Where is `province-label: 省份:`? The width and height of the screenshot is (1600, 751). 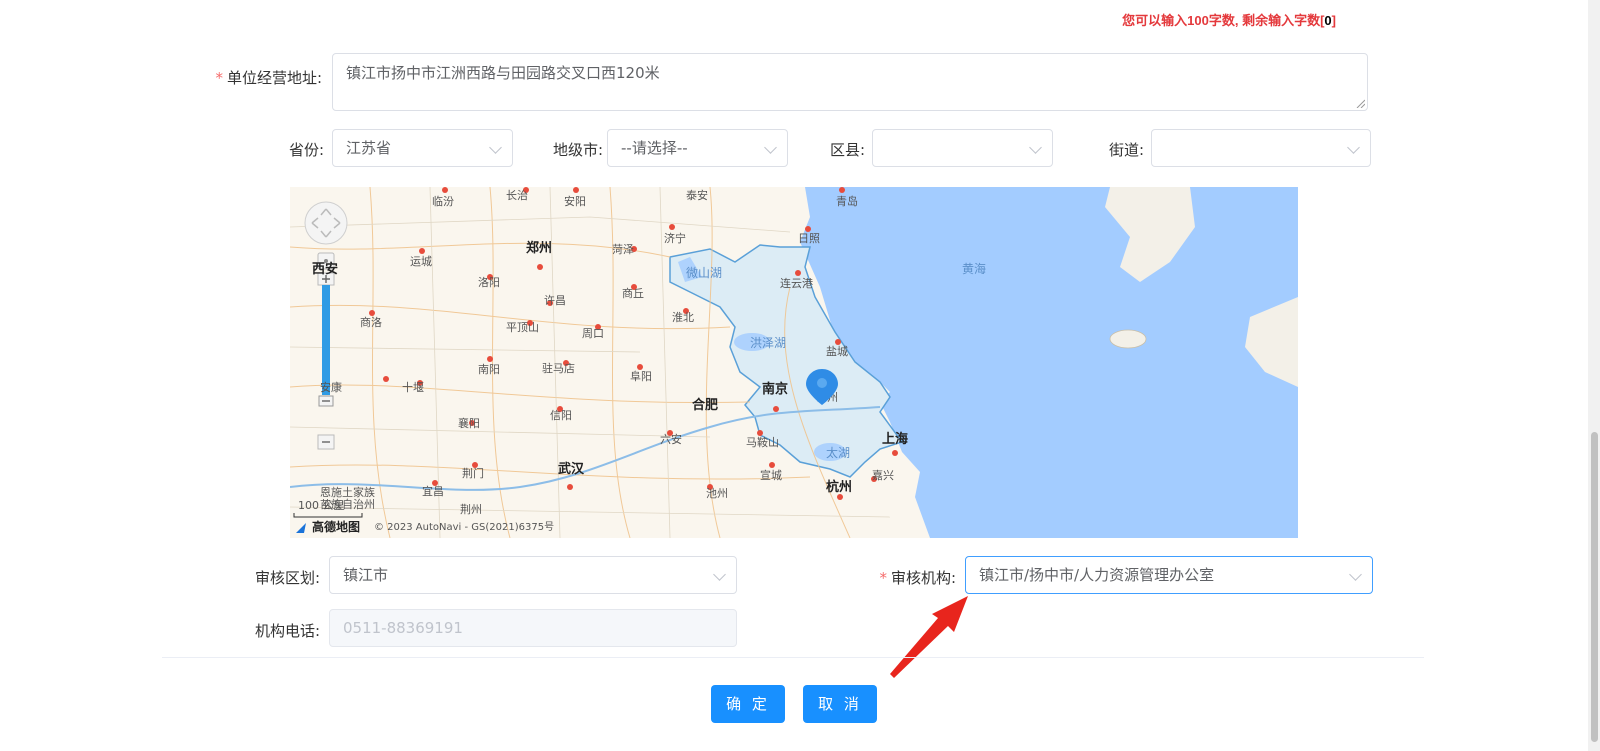
province-label: 省份: is located at coordinates (306, 150).